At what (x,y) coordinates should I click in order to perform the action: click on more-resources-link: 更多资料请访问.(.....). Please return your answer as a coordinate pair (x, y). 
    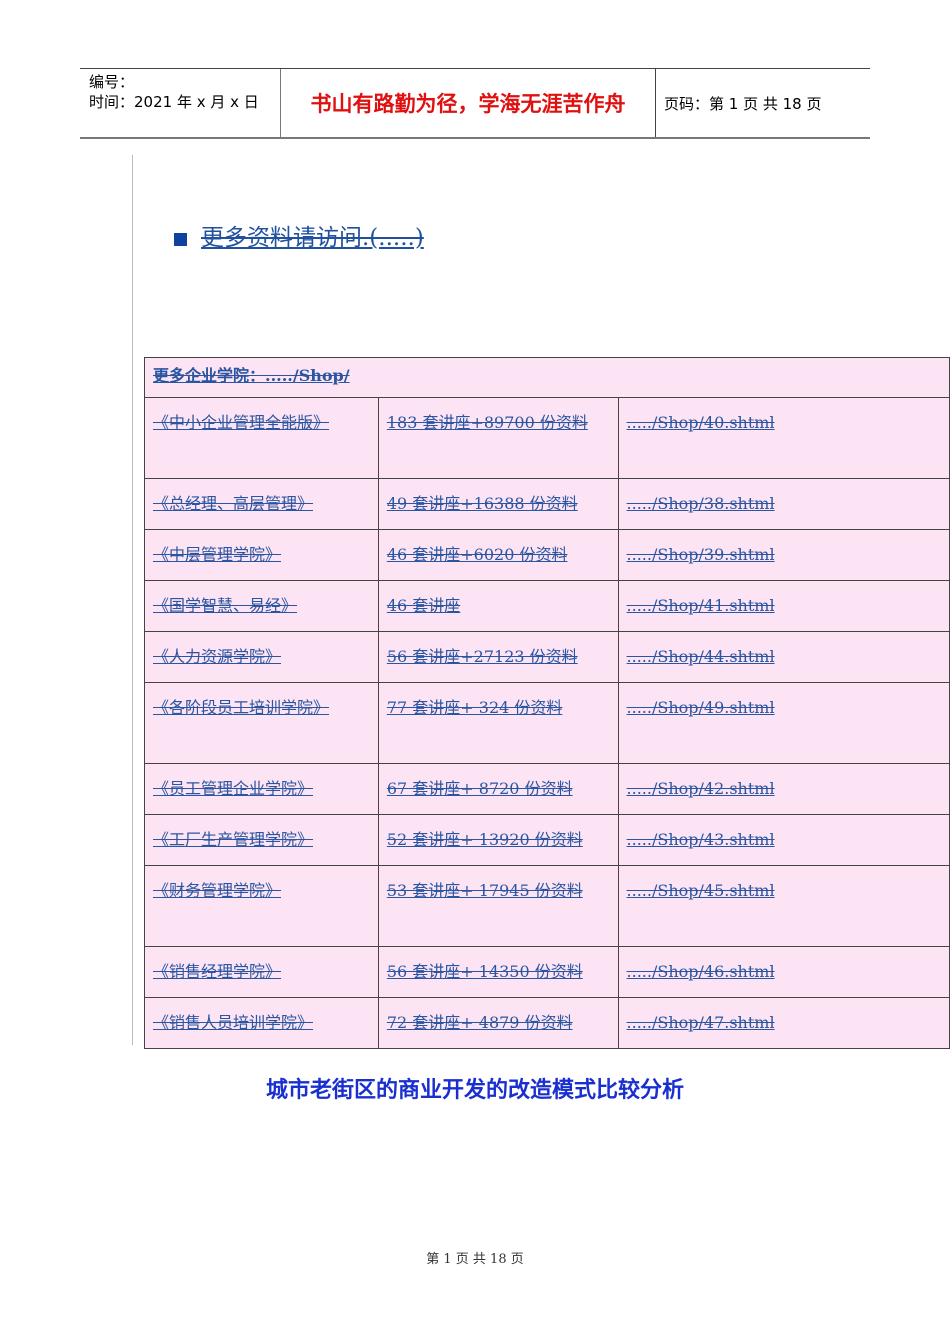
    Looking at the image, I should click on (299, 235).